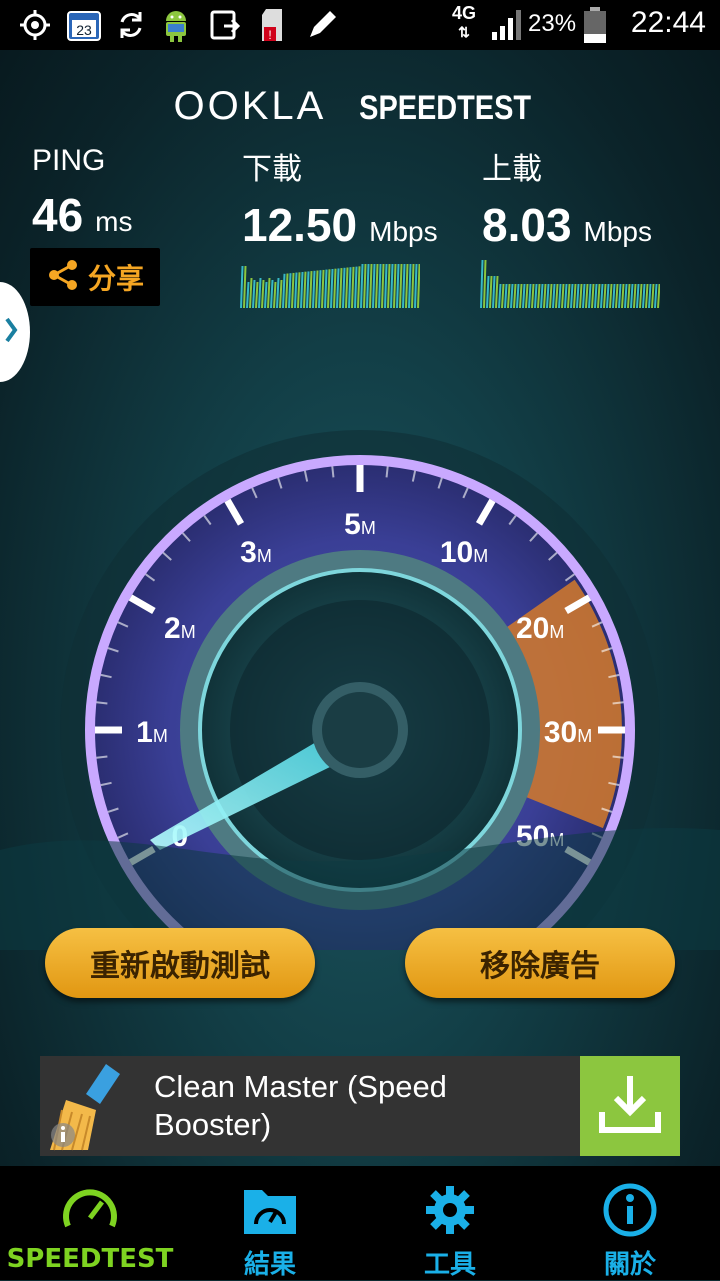 The image size is (720, 1281). What do you see at coordinates (58, 215) in the screenshot?
I see `ping-value: 46` at bounding box center [58, 215].